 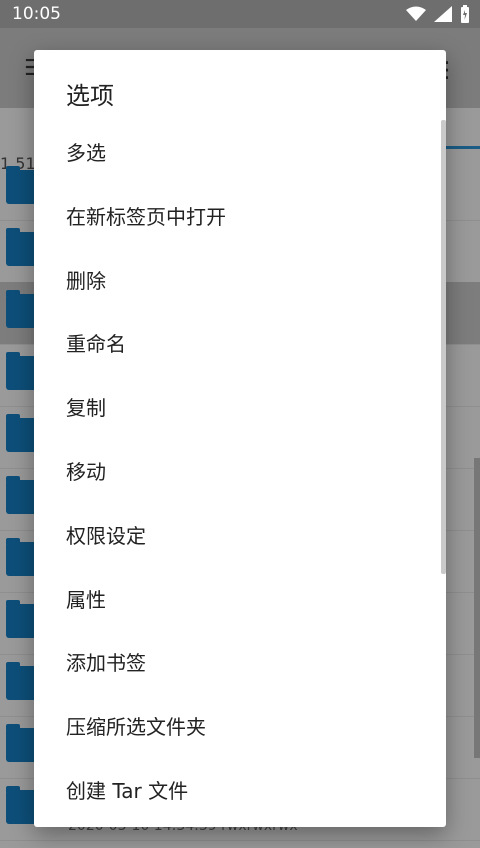 I want to click on menu-item-delete: 删除, so click(x=240, y=282).